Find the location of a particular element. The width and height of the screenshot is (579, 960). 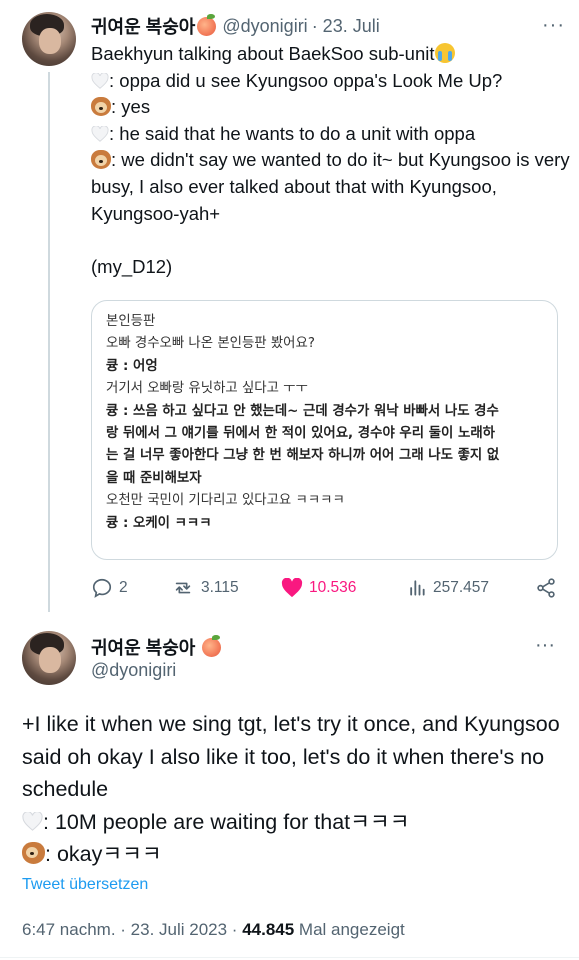

share-button is located at coordinates (546, 588).